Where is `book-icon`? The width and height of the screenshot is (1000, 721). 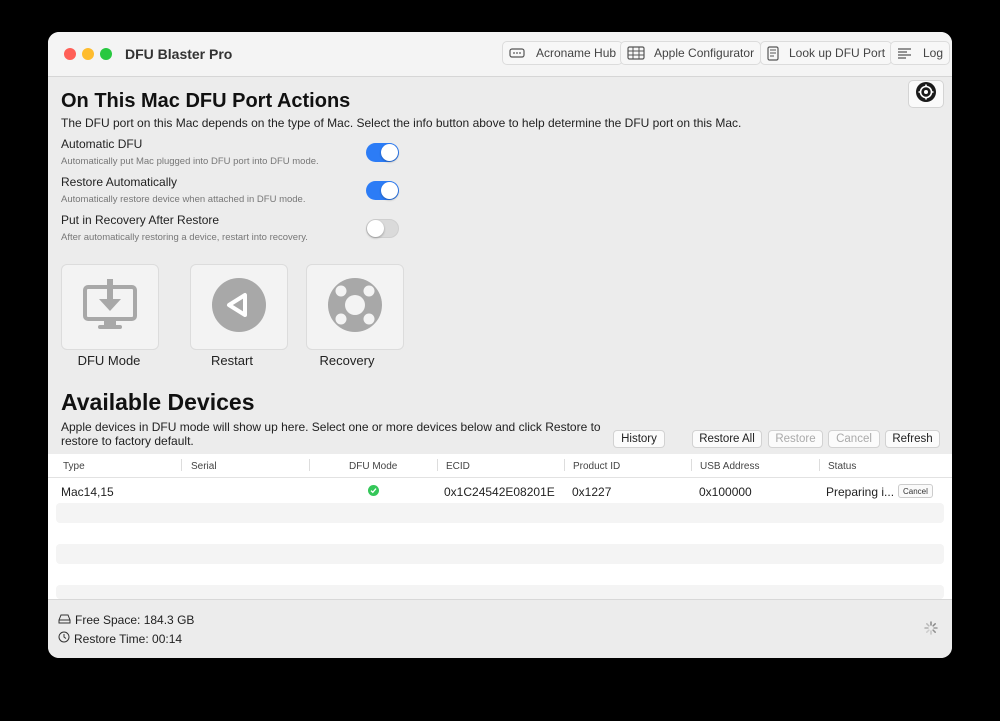
book-icon is located at coordinates (773, 53).